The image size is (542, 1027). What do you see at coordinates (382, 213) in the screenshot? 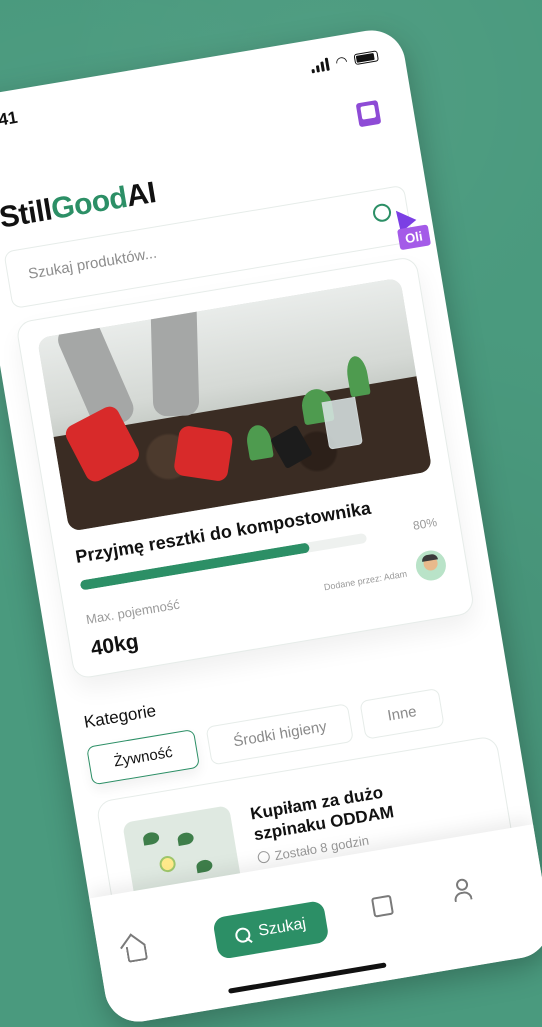
I see `search-icon` at bounding box center [382, 213].